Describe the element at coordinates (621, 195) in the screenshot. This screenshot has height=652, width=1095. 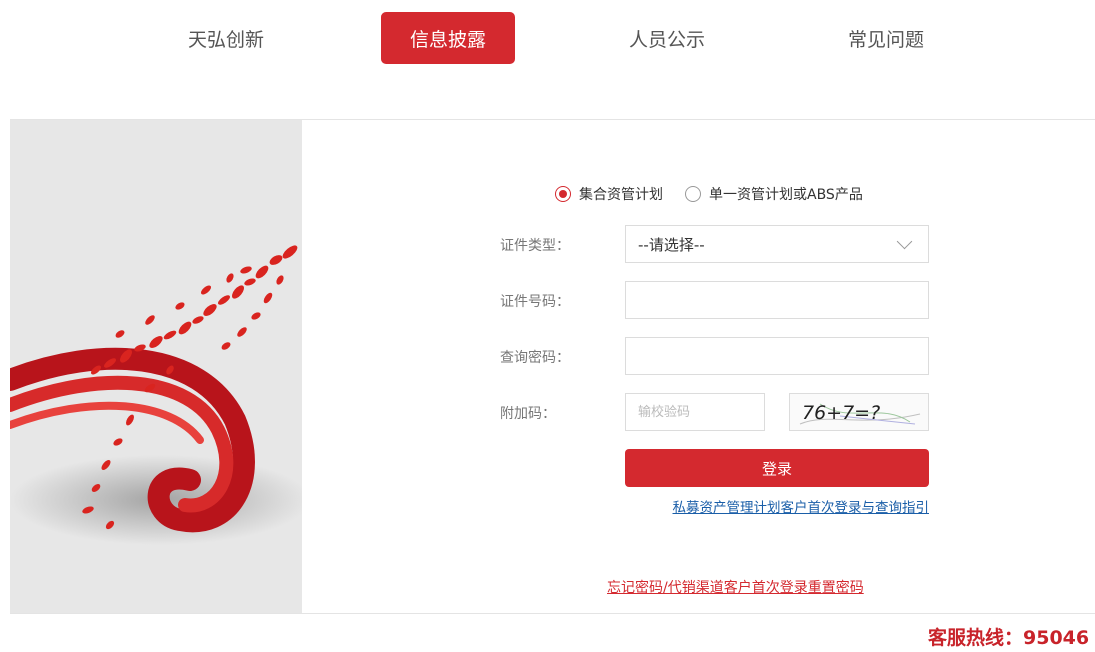
I see `radio-label: 集合资管计划` at that location.